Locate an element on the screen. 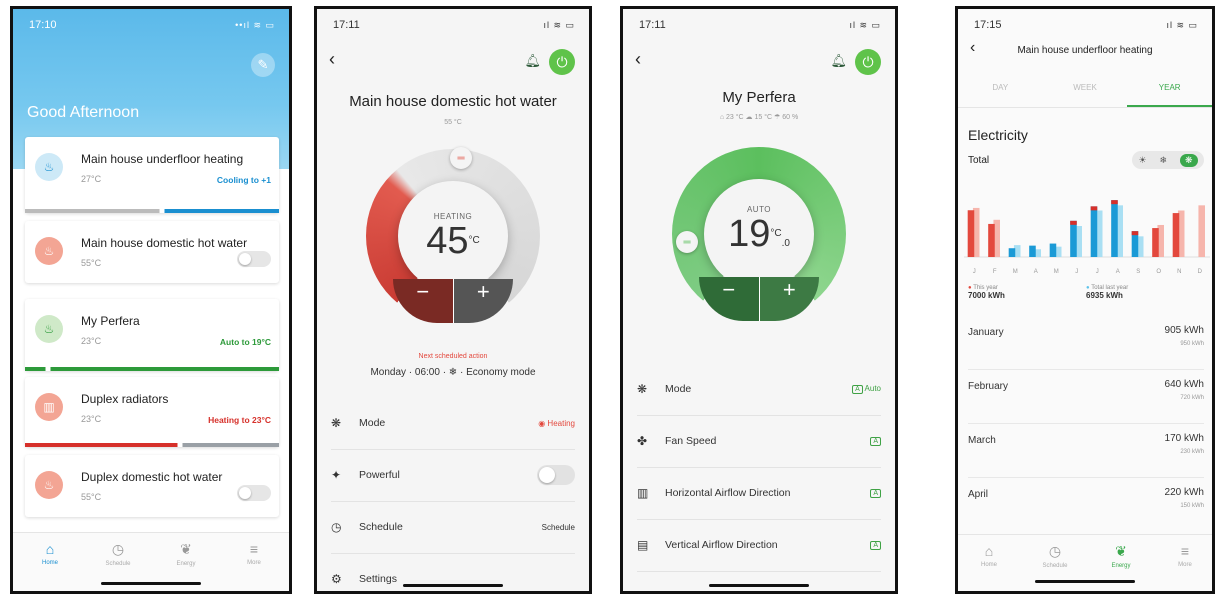 The height and width of the screenshot is (594, 1220). clock-icon: ◷ is located at coordinates (1055, 551).